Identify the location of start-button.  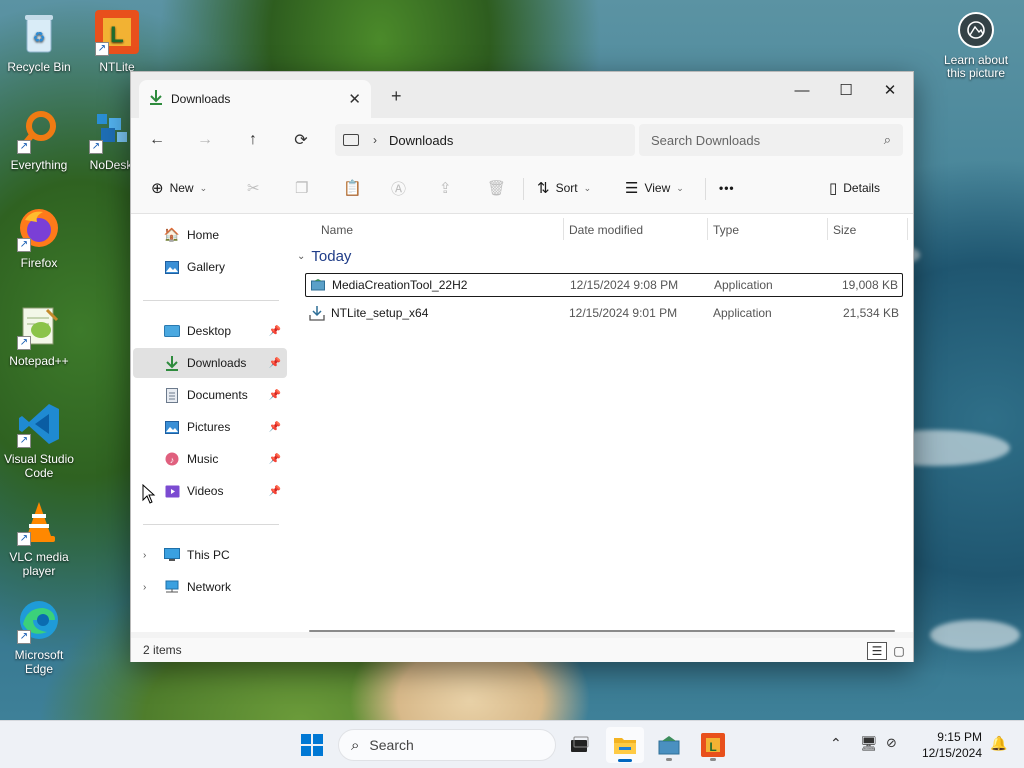
(312, 745).